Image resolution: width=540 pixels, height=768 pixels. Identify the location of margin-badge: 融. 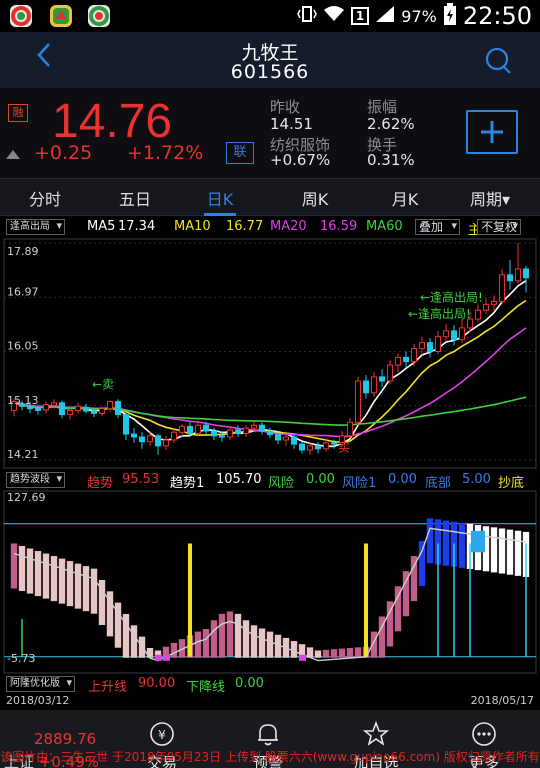
(18, 113).